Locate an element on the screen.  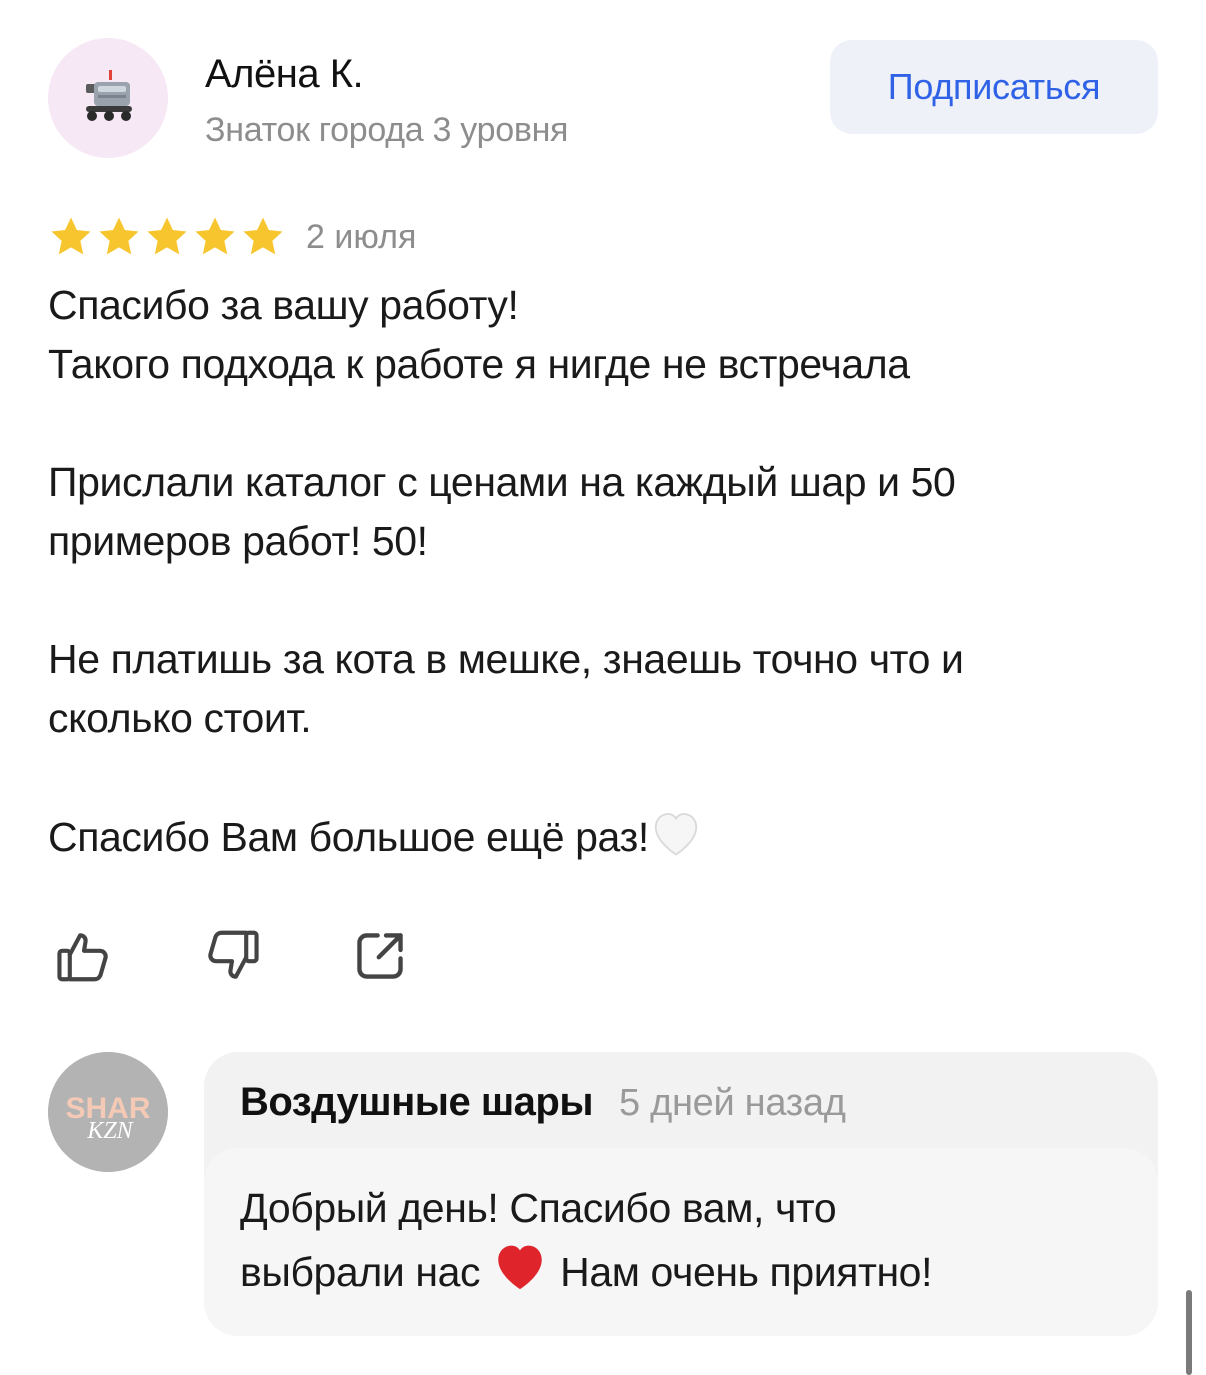
review-line: сколько стоит. is located at coordinates (180, 718).